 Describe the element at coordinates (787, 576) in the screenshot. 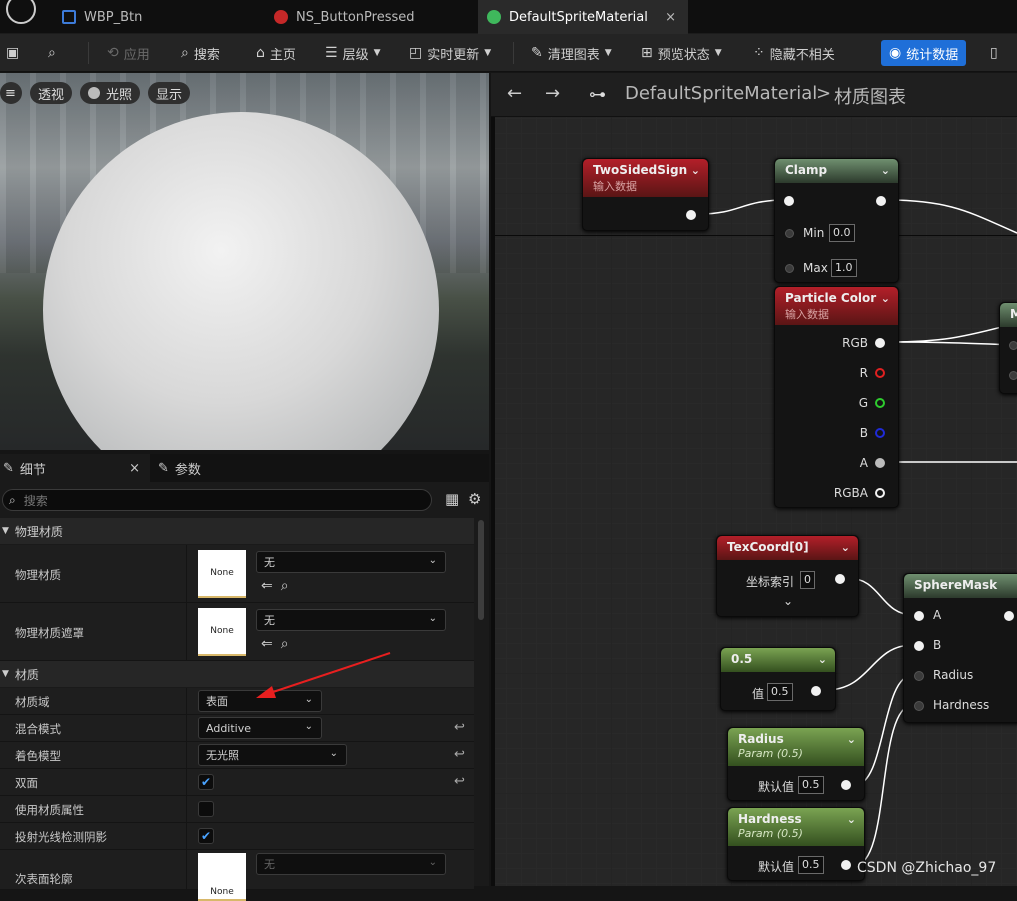

I see `node-texcoord: TexCoord[0] ⌄ 坐标索引 0 ⌄` at that location.